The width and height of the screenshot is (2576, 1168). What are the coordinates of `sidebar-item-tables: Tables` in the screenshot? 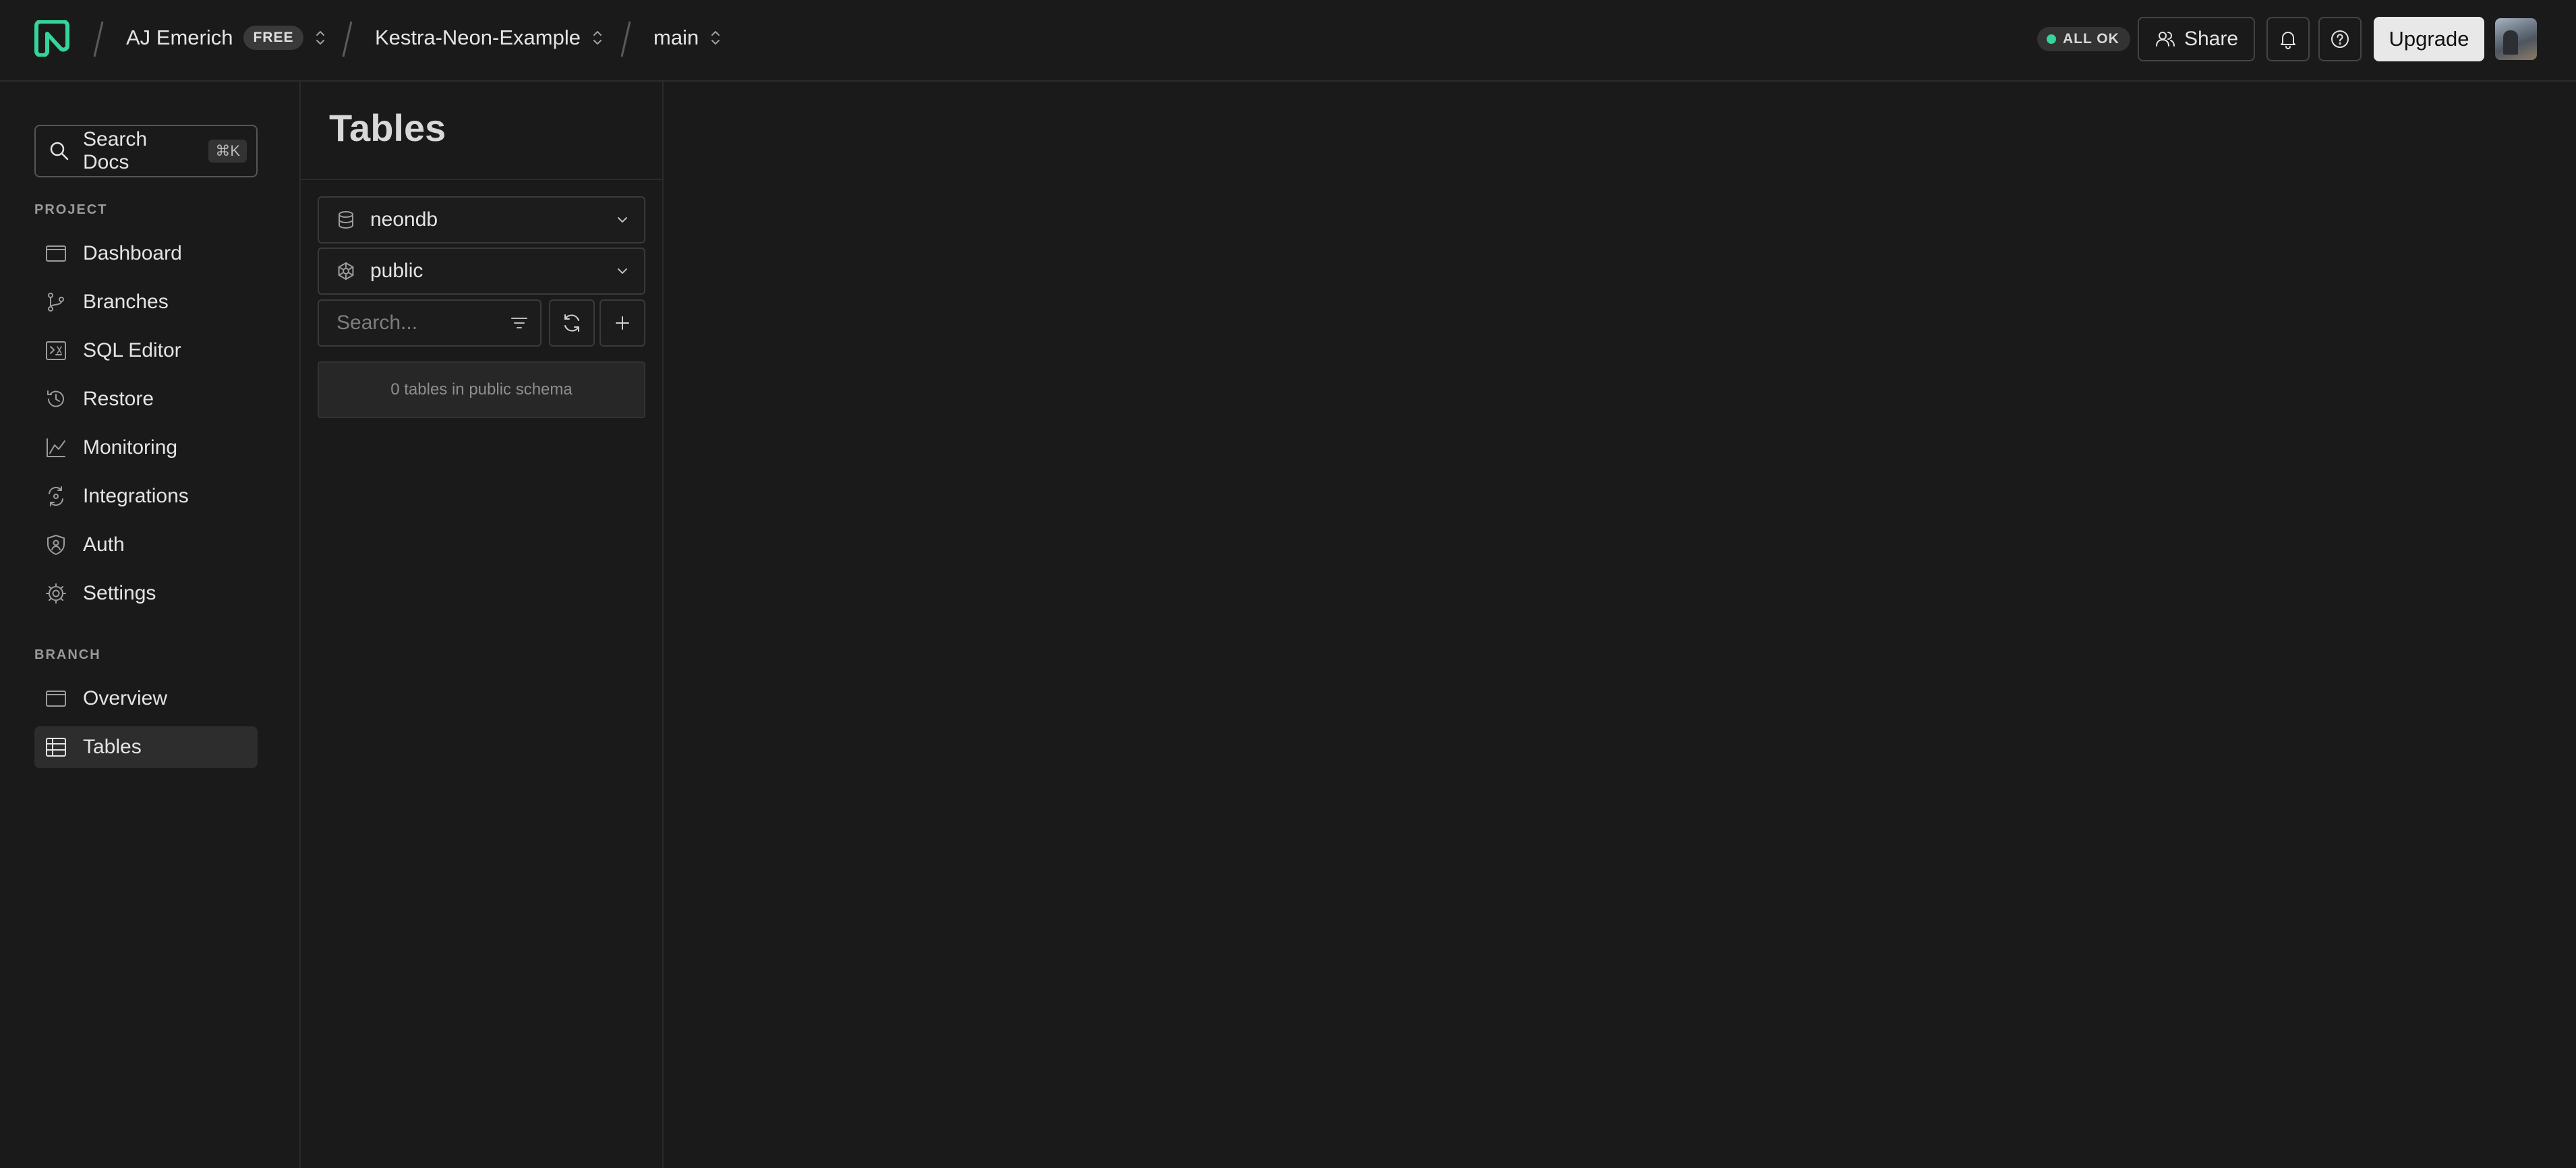 It's located at (146, 747).